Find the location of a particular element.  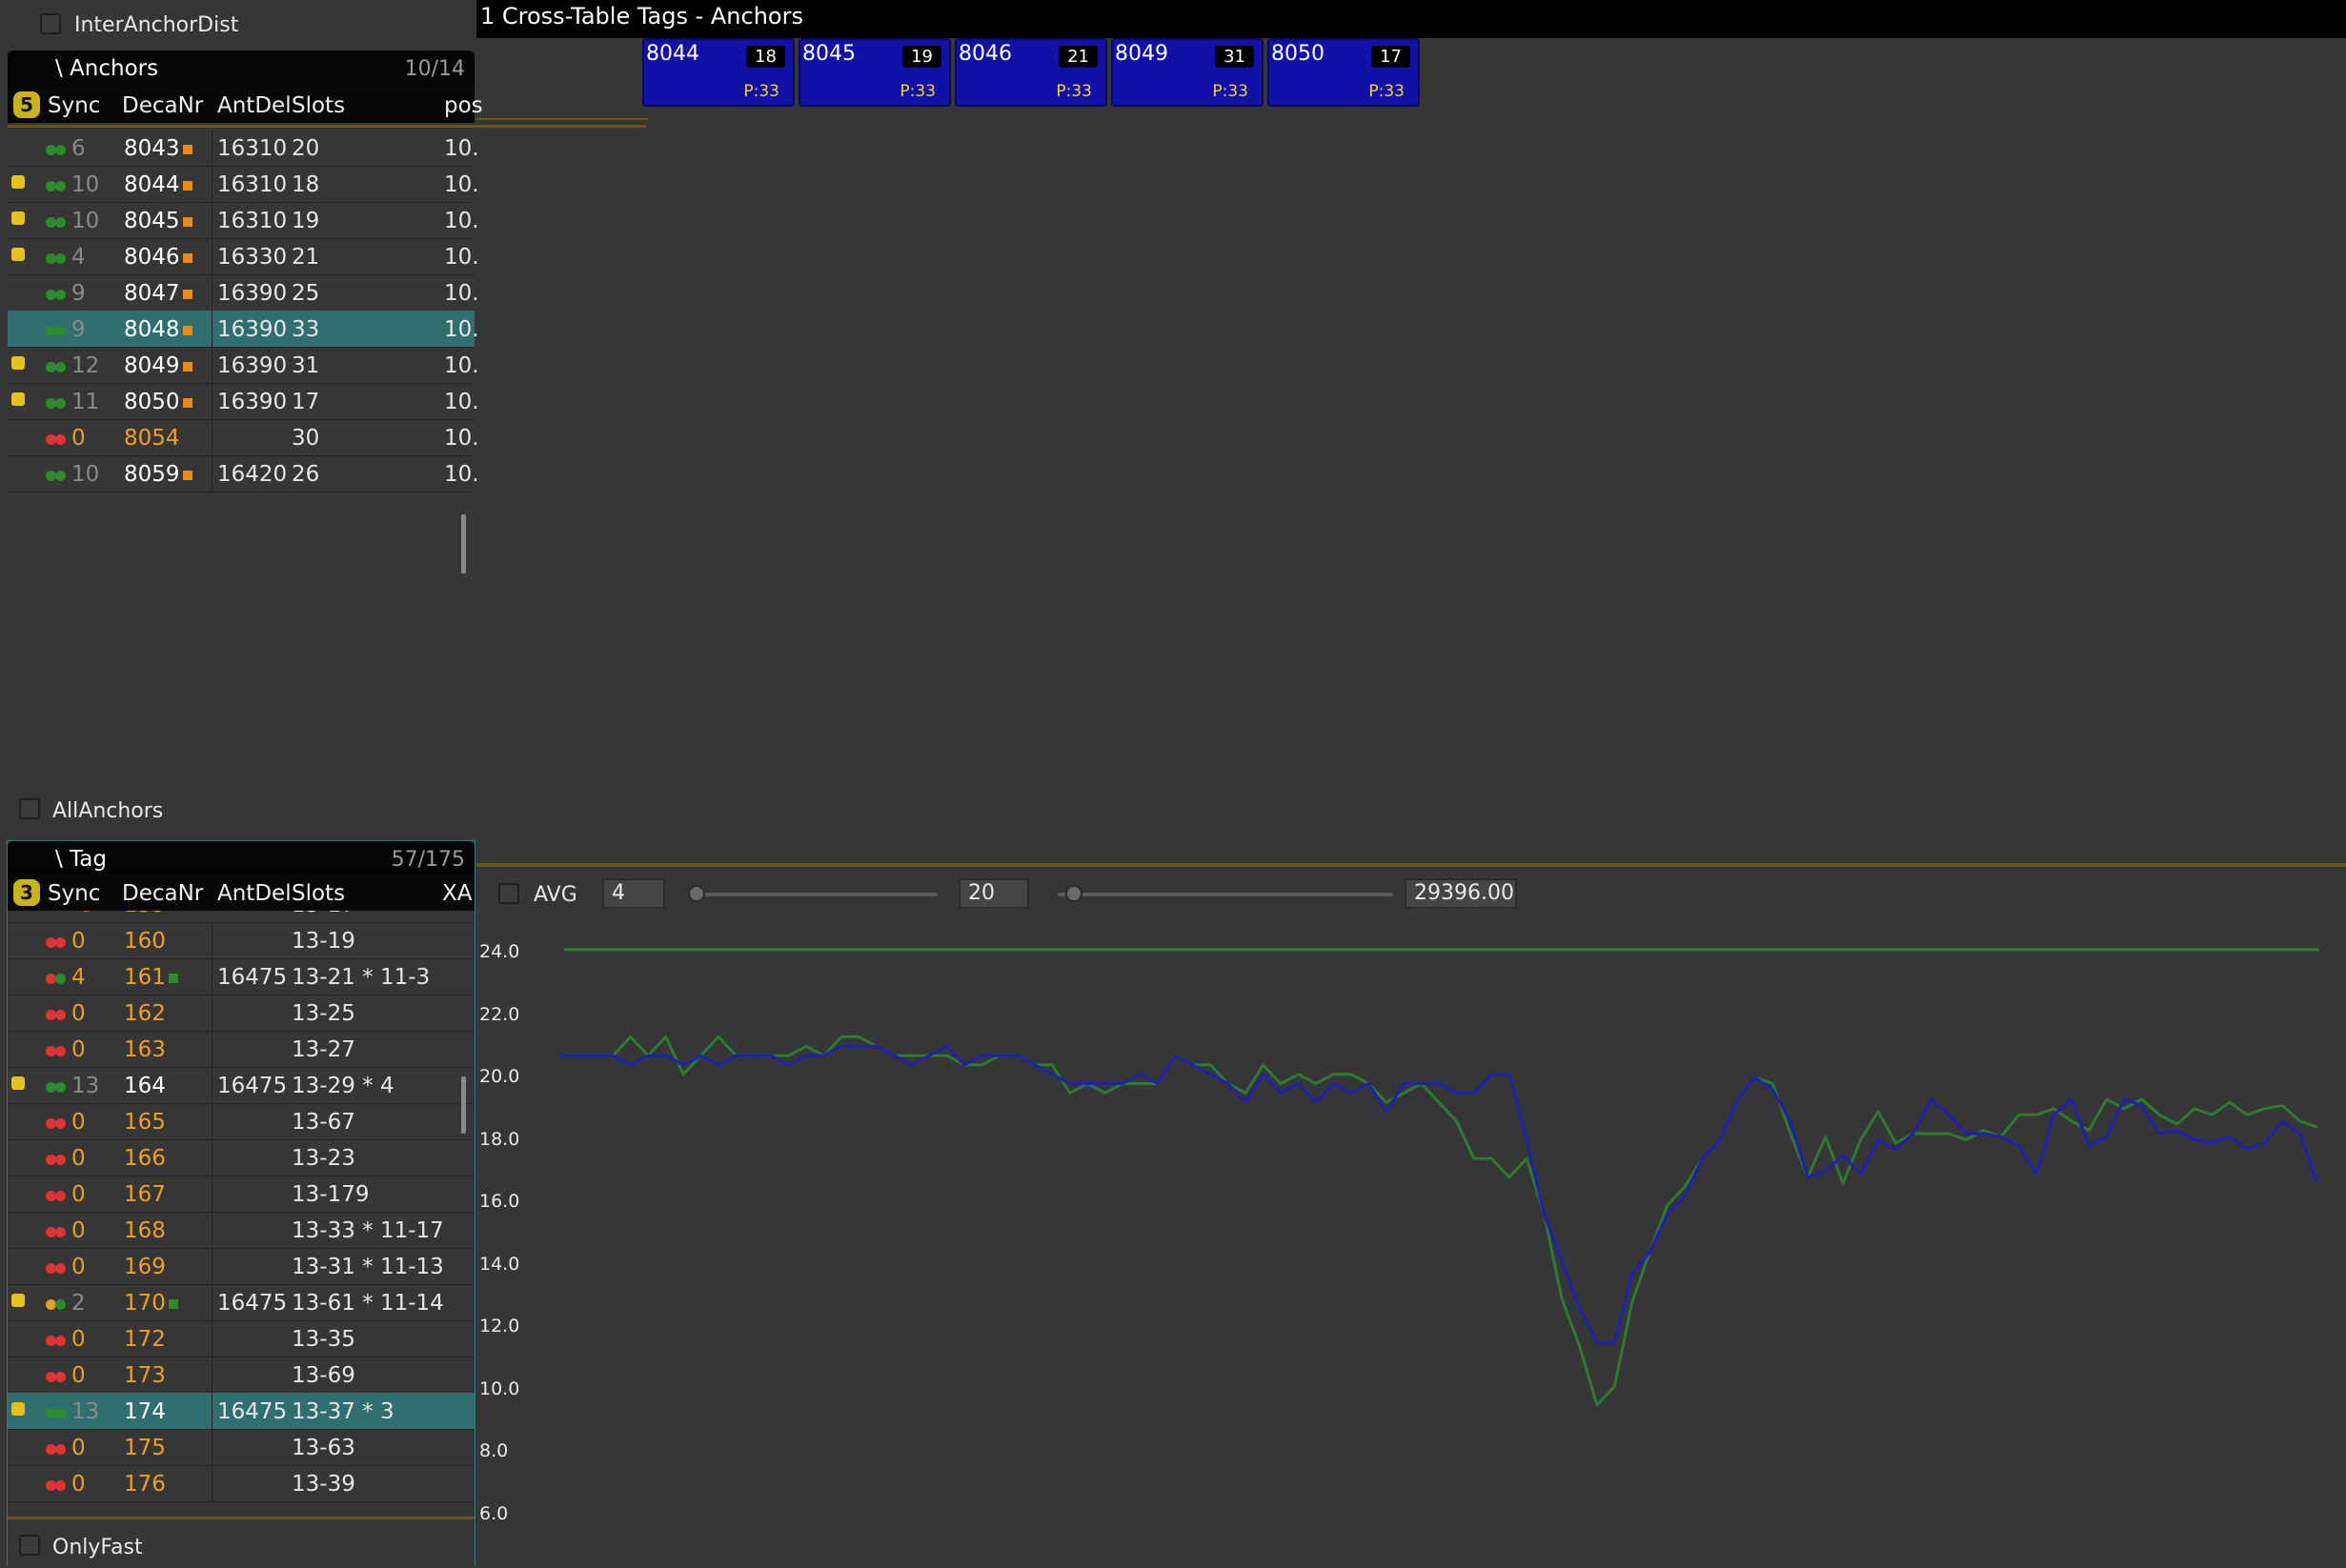

table-row: 9 8048 16390 33 10. is located at coordinates (243, 329).